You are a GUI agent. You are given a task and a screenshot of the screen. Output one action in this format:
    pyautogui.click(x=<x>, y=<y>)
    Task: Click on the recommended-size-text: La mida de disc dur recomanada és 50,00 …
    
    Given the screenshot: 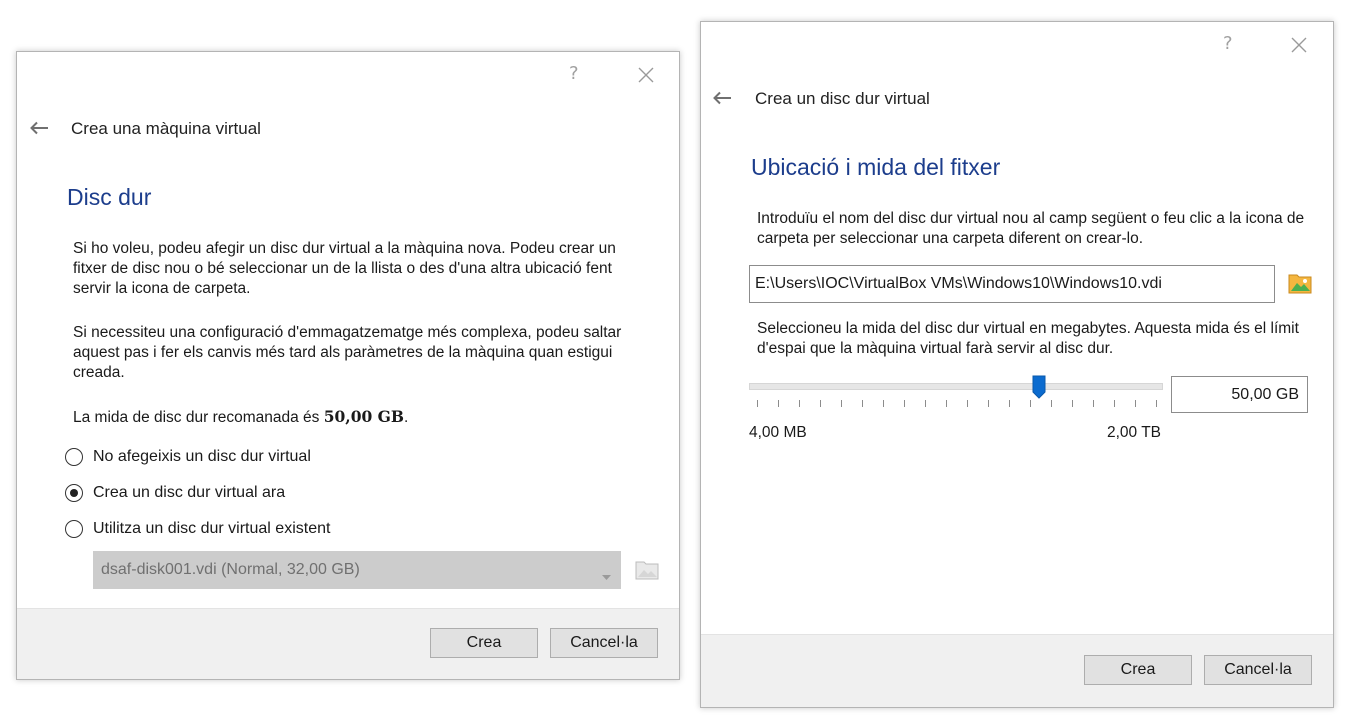 What is the action you would take?
    pyautogui.click(x=363, y=417)
    